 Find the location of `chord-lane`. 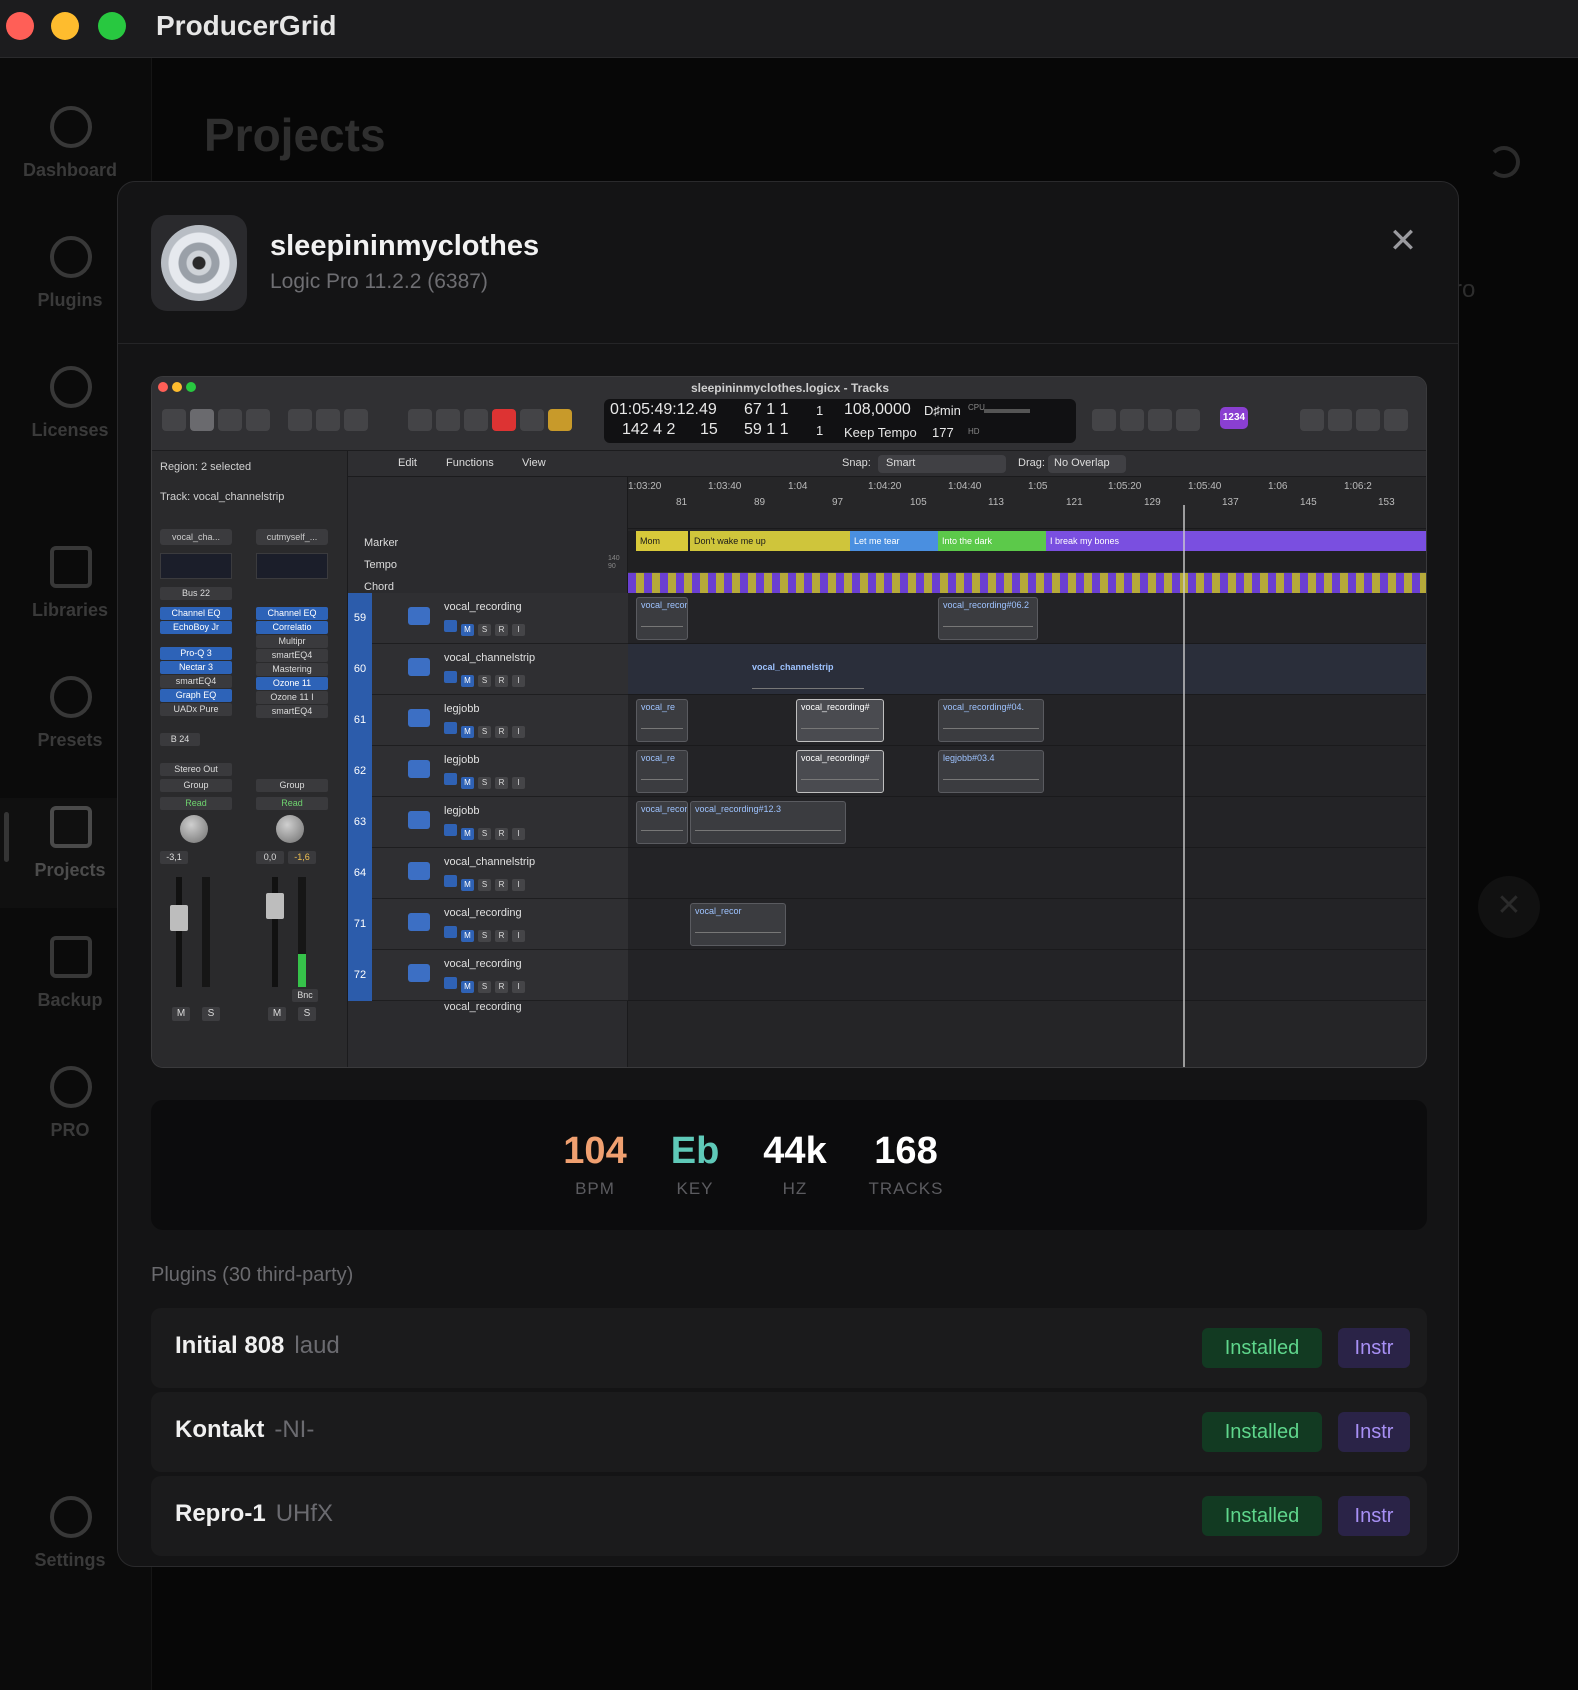

chord-lane is located at coordinates (1027, 583).